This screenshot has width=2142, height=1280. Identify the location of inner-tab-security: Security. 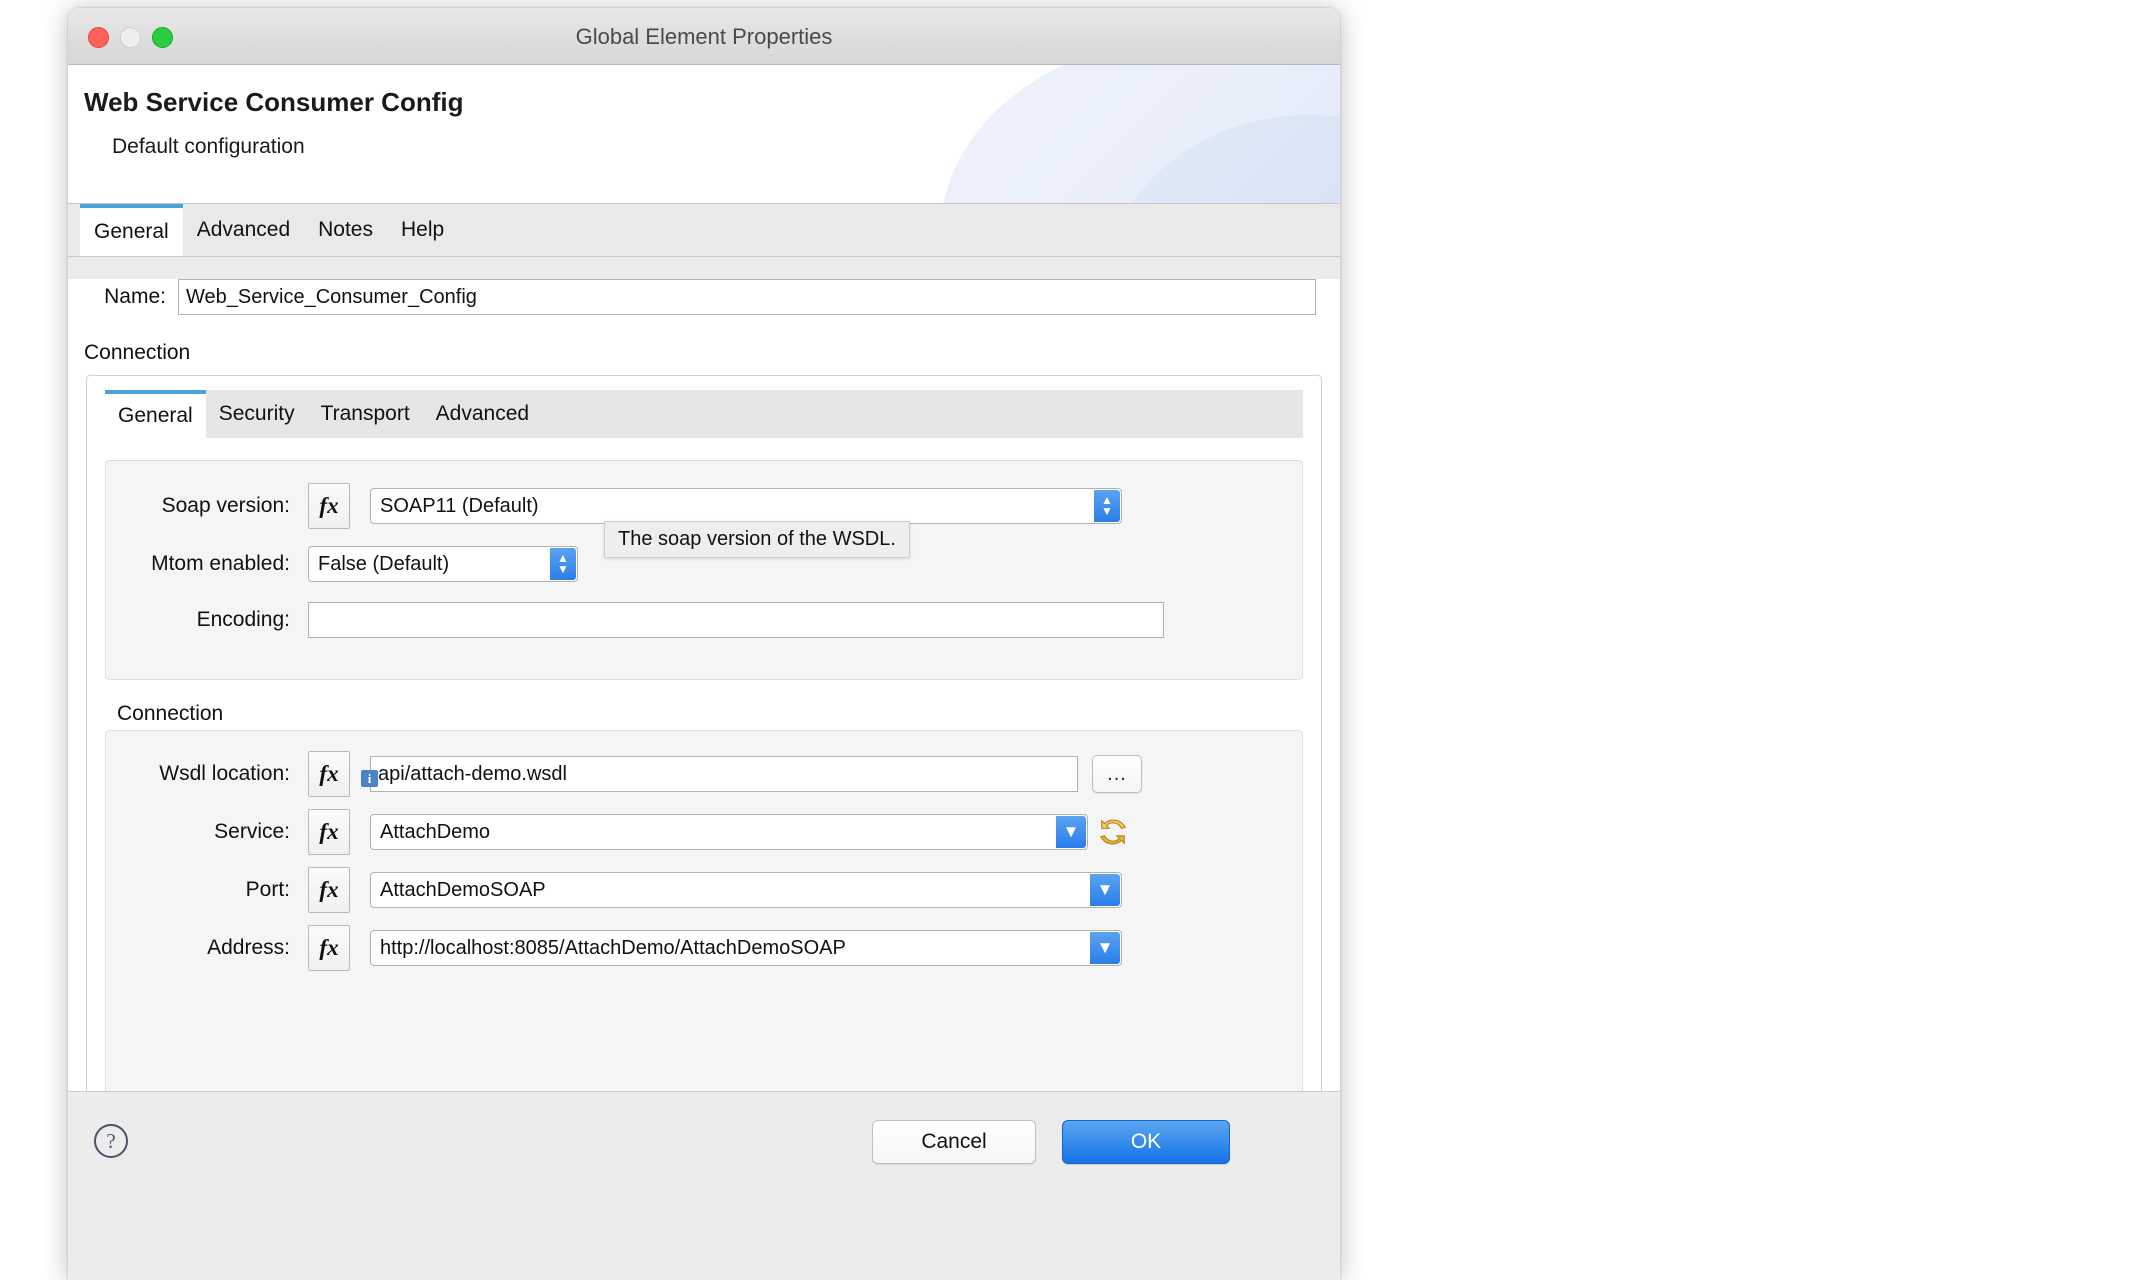
(257, 414).